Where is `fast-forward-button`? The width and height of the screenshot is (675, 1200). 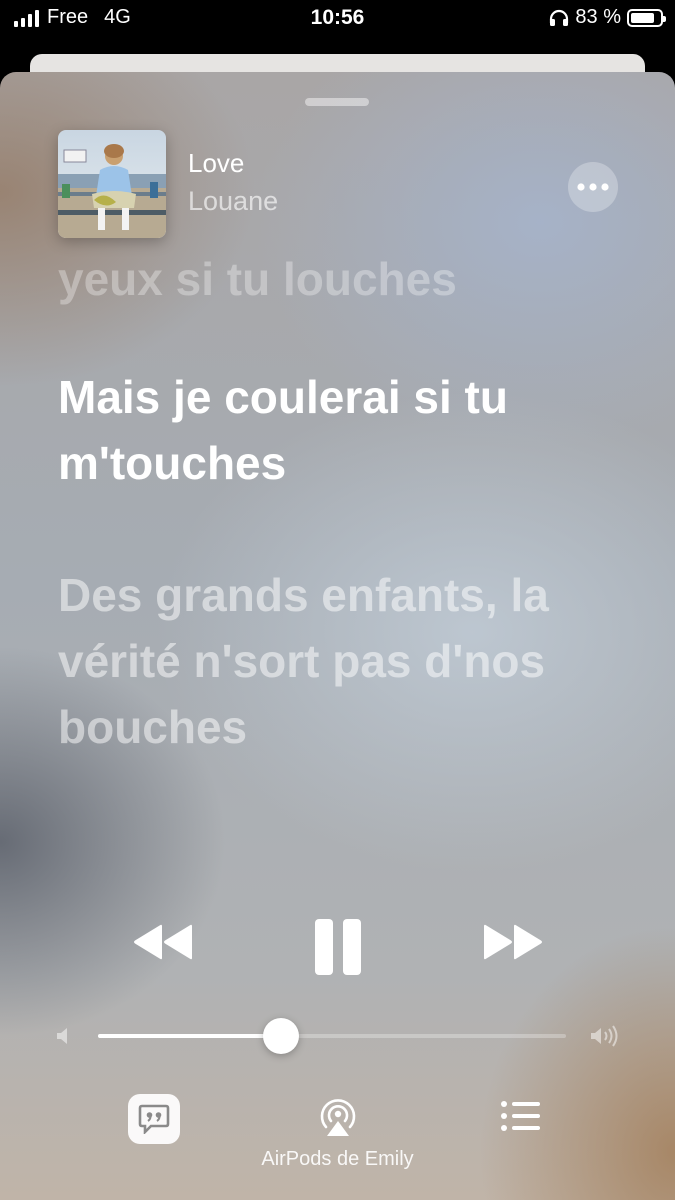
fast-forward-button is located at coordinates (513, 942).